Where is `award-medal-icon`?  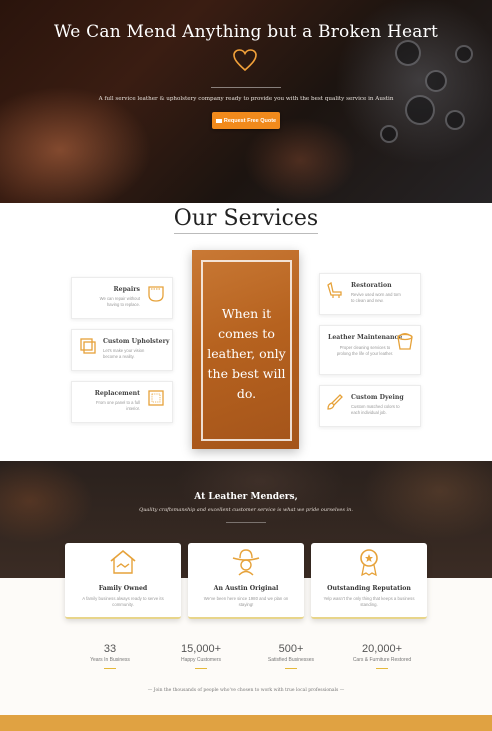
award-medal-icon is located at coordinates (369, 563).